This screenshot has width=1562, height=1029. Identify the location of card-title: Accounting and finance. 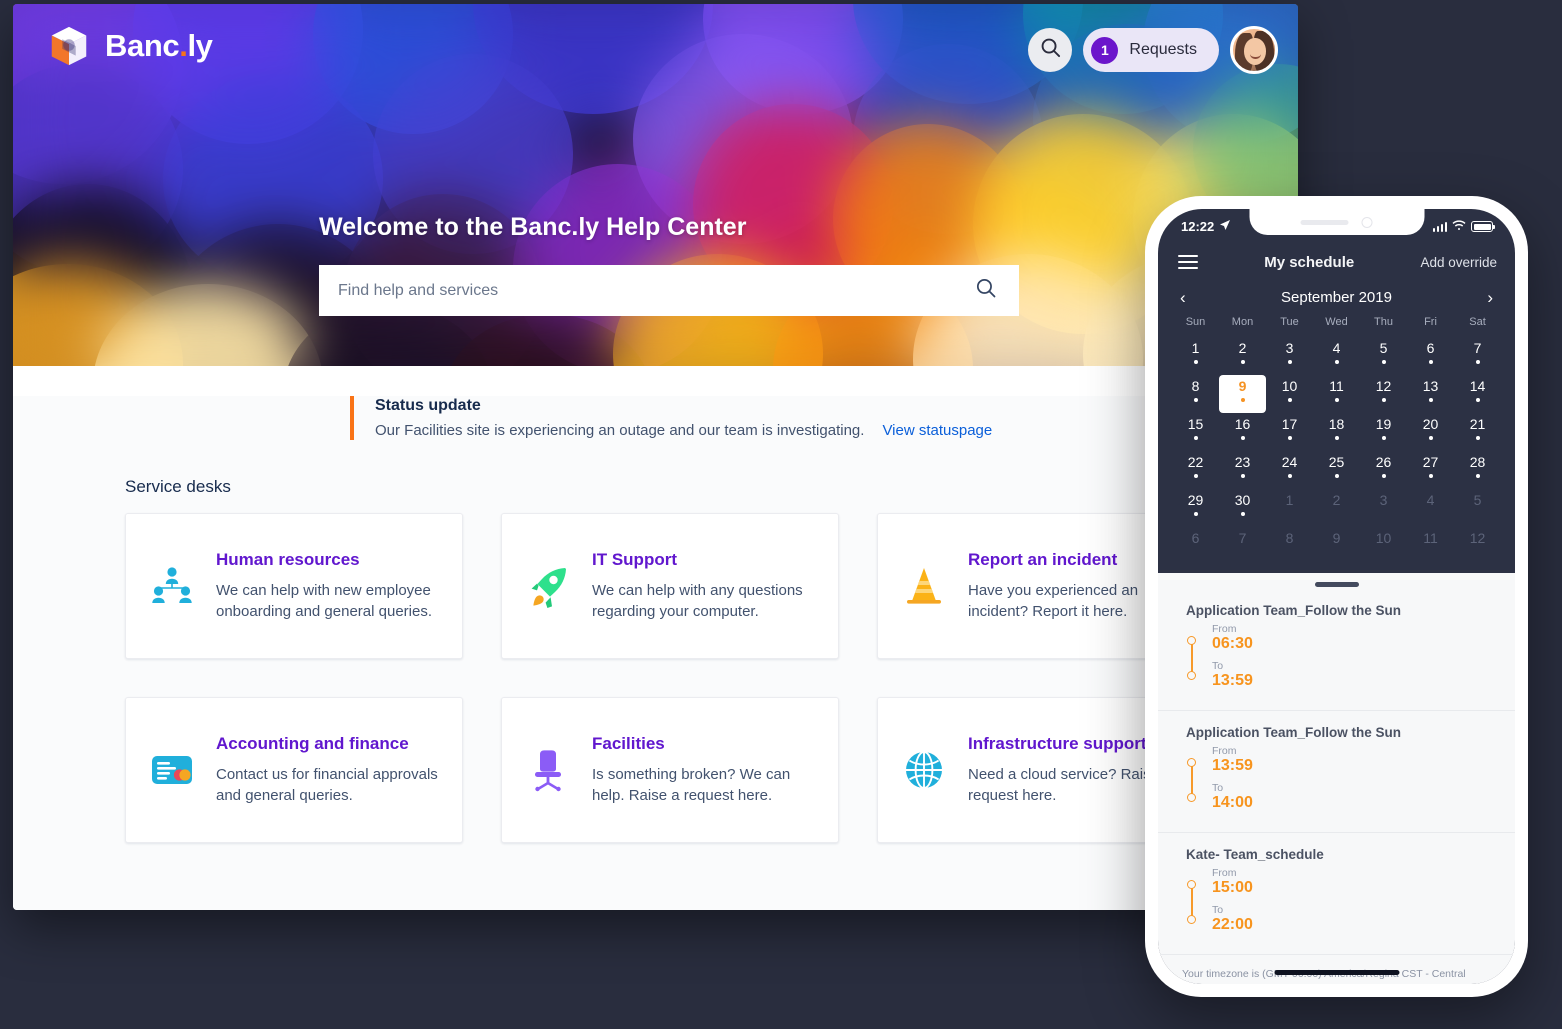
(312, 743).